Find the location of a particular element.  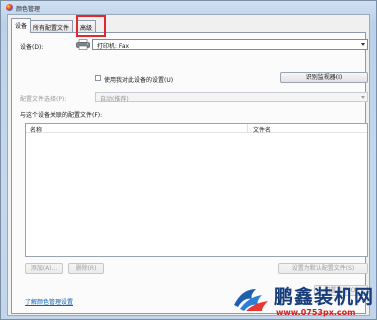

printer-icon is located at coordinates (83, 44).